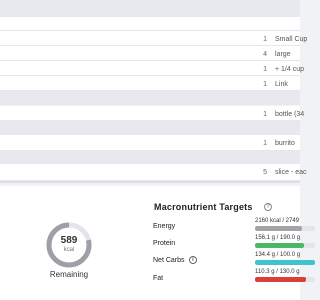  I want to click on remaining-label: Remaining, so click(69, 274).